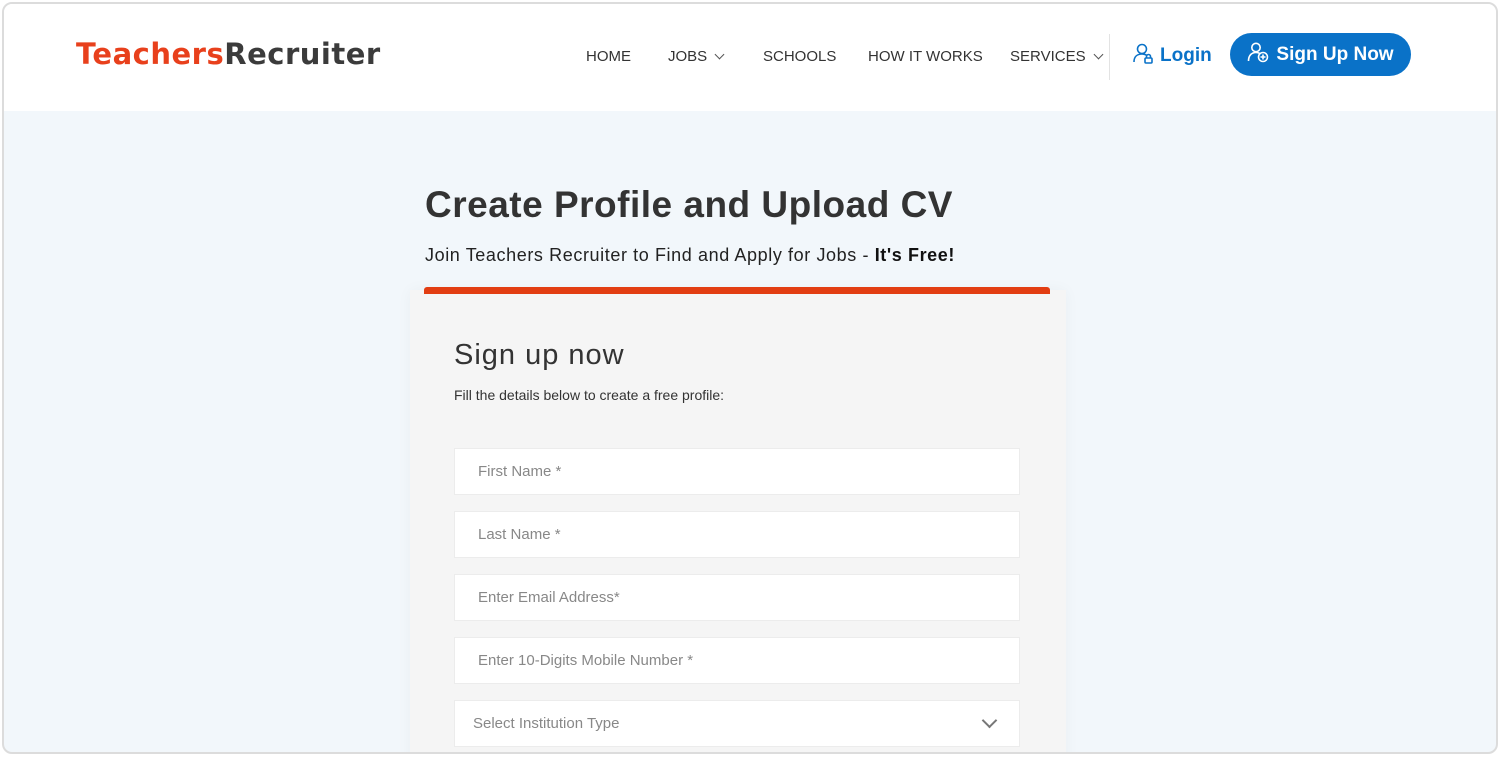 The width and height of the screenshot is (1500, 760). Describe the element at coordinates (1186, 55) in the screenshot. I see `login-label: Login` at that location.